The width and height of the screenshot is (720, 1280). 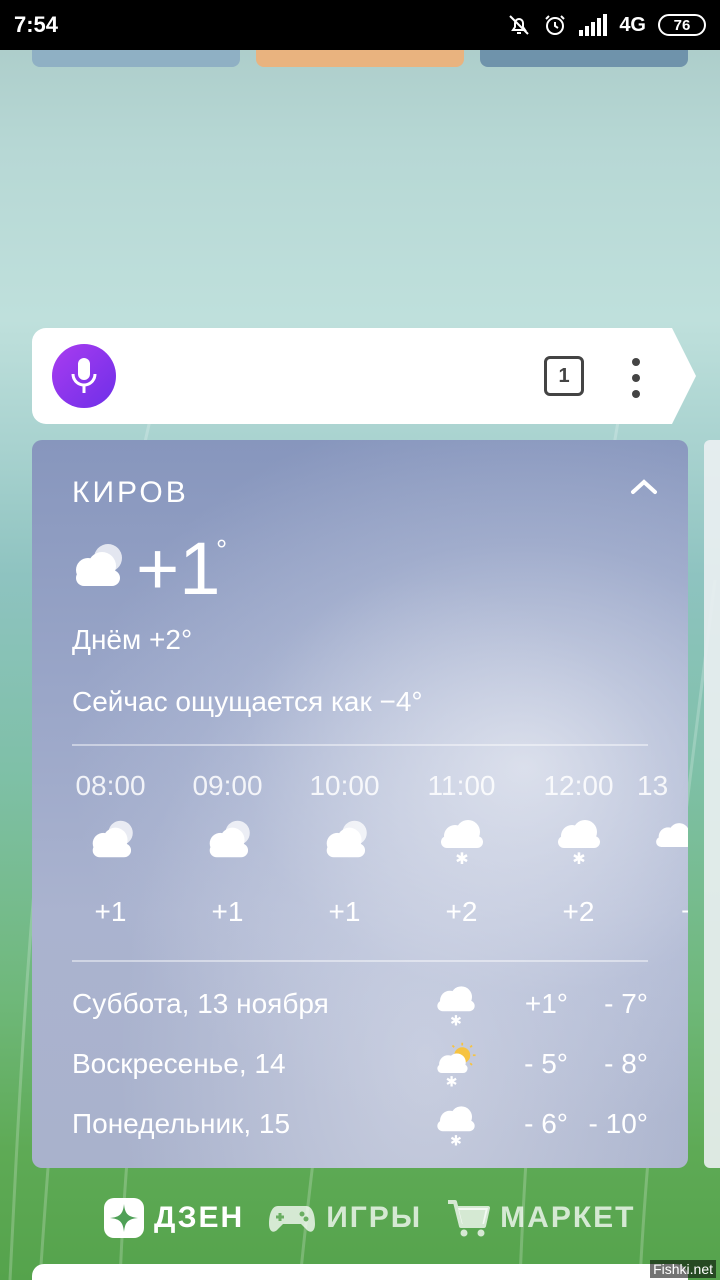 What do you see at coordinates (636, 378) in the screenshot?
I see `more-menu-icon` at bounding box center [636, 378].